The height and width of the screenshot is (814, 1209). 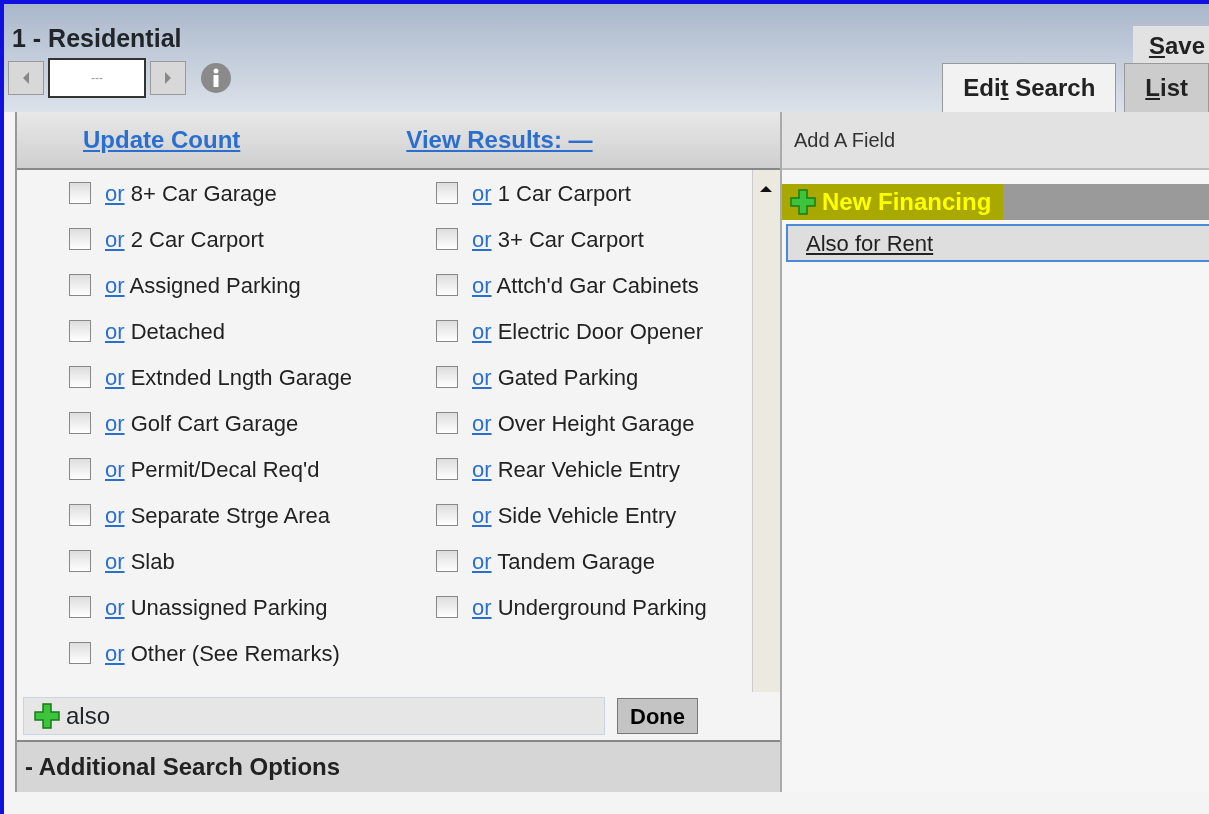 What do you see at coordinates (766, 431) in the screenshot?
I see `scrollbar` at bounding box center [766, 431].